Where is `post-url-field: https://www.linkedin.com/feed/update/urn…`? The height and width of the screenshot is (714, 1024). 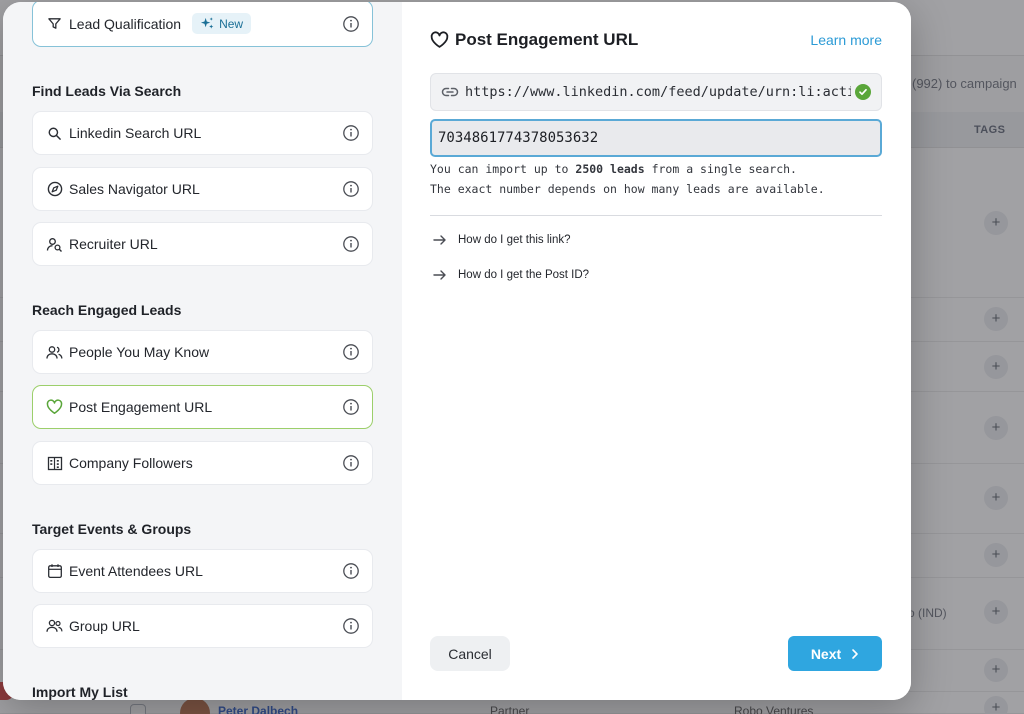
post-url-field: https://www.linkedin.com/feed/update/urn… is located at coordinates (656, 92).